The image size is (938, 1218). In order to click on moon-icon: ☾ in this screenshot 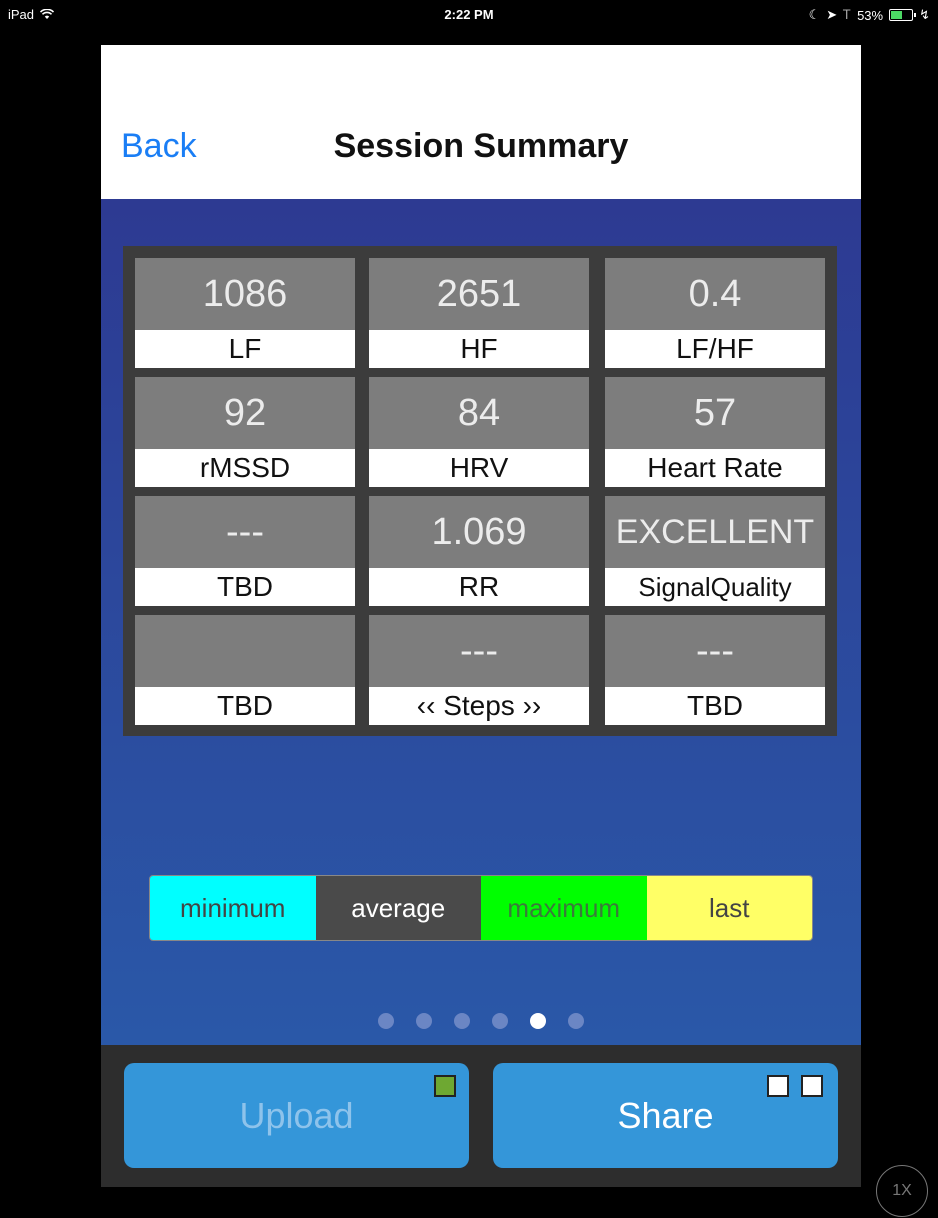, I will do `click(814, 14)`.